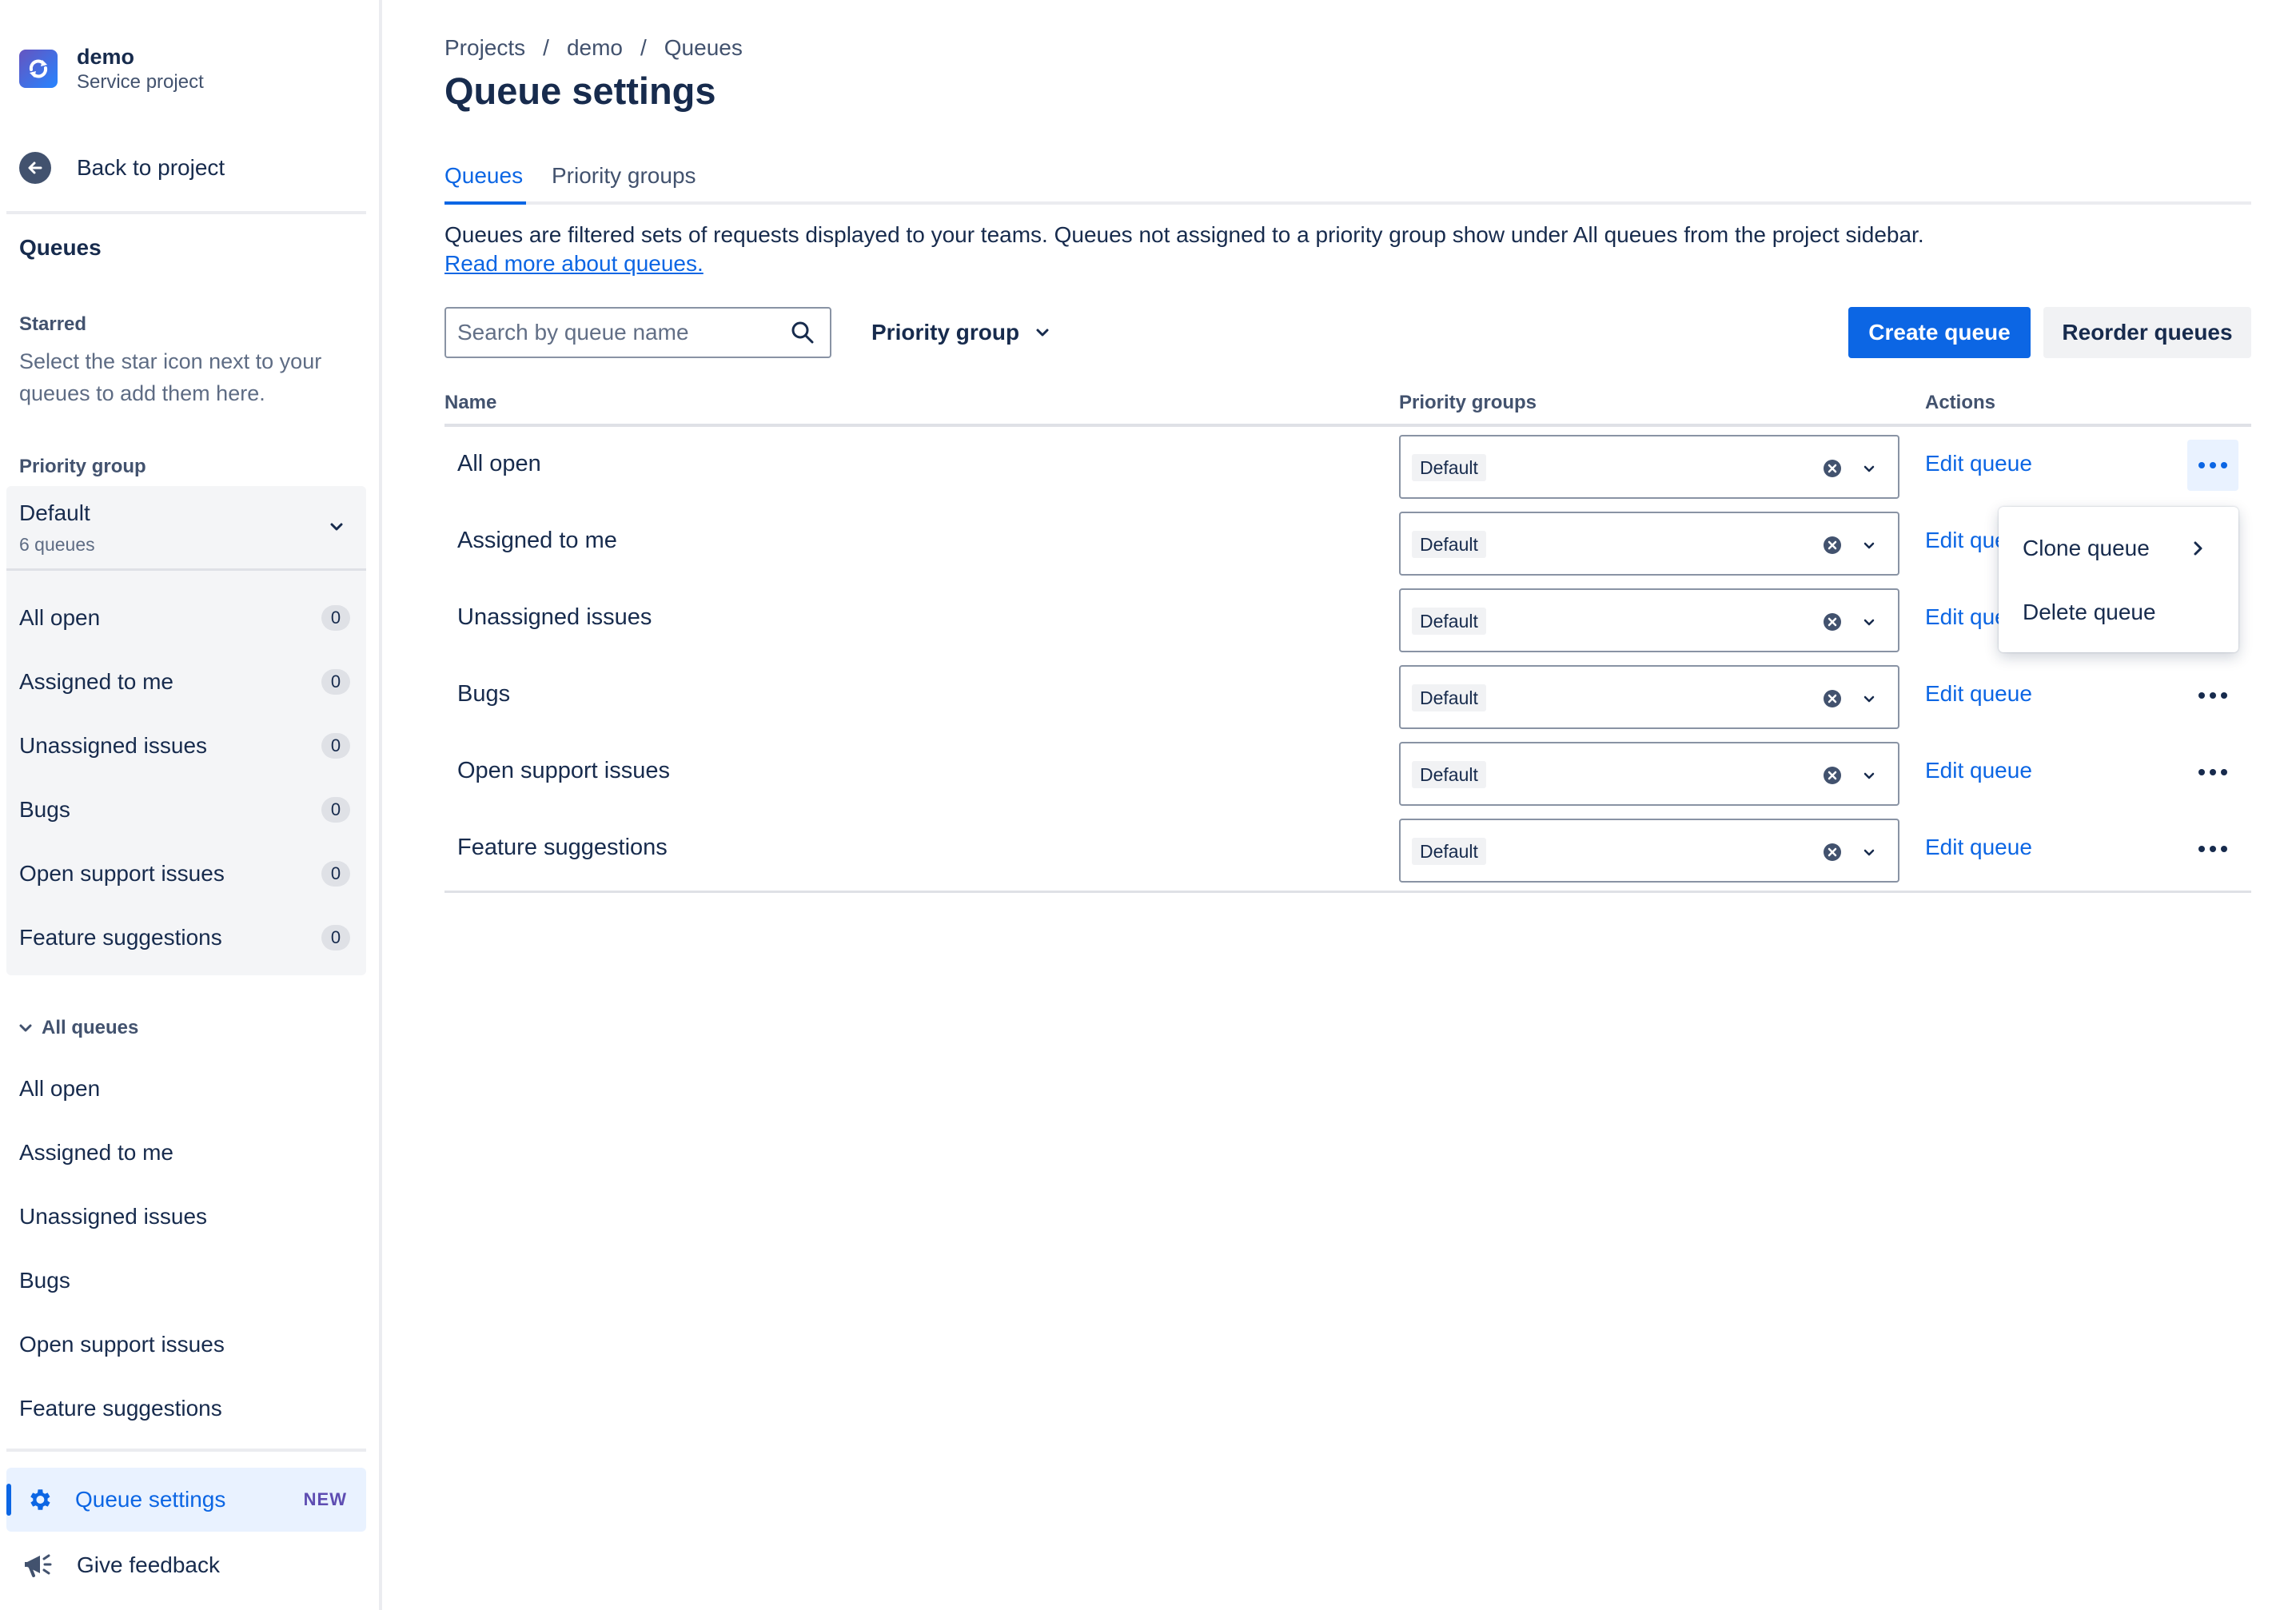 The image size is (2296, 1610). What do you see at coordinates (186, 810) in the screenshot?
I see `sidebar-item-bugs: Bugs 0` at bounding box center [186, 810].